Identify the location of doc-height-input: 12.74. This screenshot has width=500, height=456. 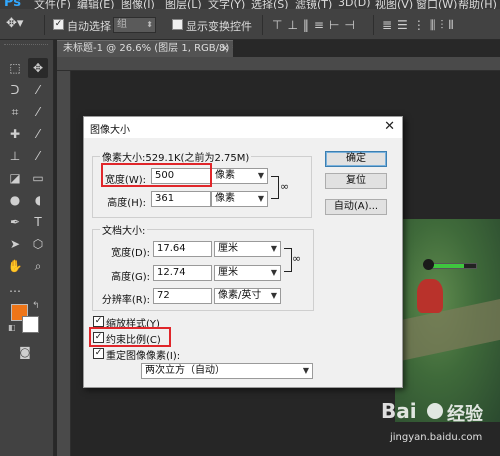
(182, 273).